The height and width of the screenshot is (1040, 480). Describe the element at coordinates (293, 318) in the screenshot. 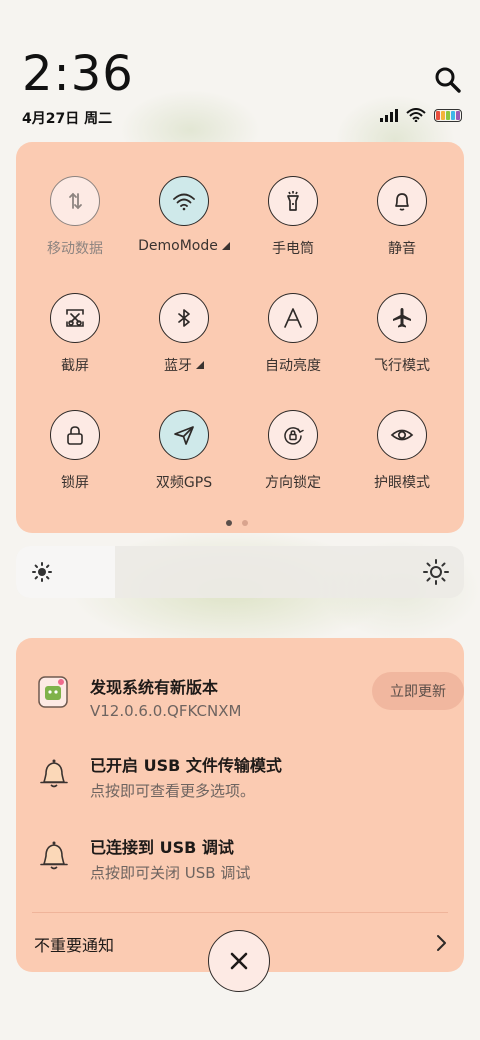

I see `auto-brightness-icon` at that location.